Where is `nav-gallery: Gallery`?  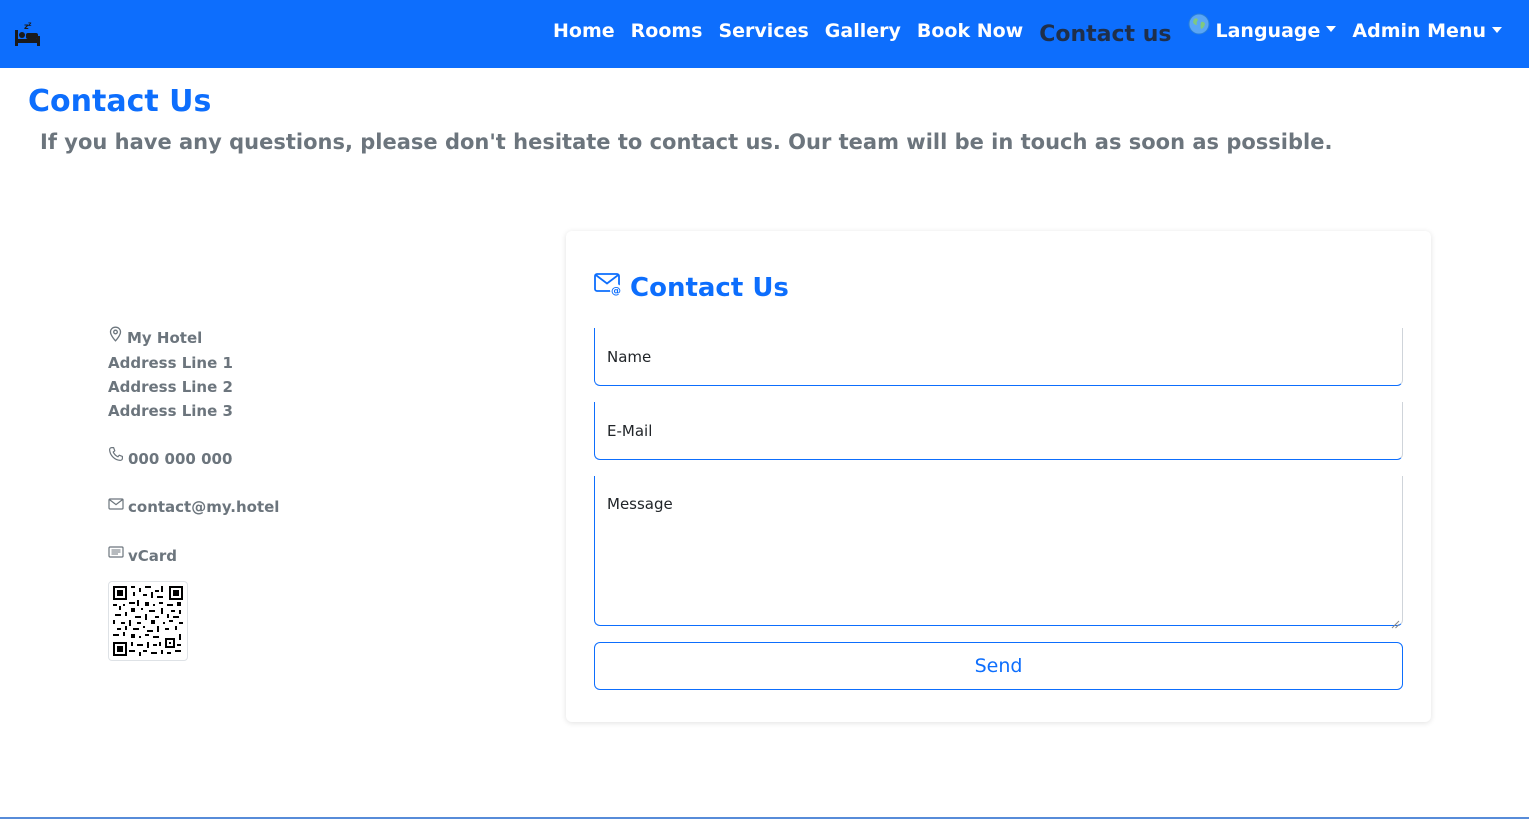 nav-gallery: Gallery is located at coordinates (863, 32).